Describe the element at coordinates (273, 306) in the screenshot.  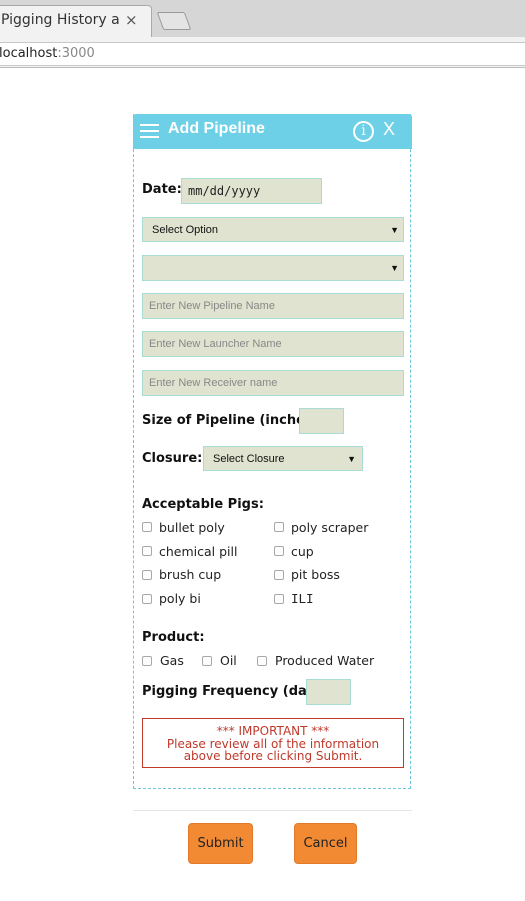
I see `pipeline-name-input: Enter New Pipeline Name` at that location.